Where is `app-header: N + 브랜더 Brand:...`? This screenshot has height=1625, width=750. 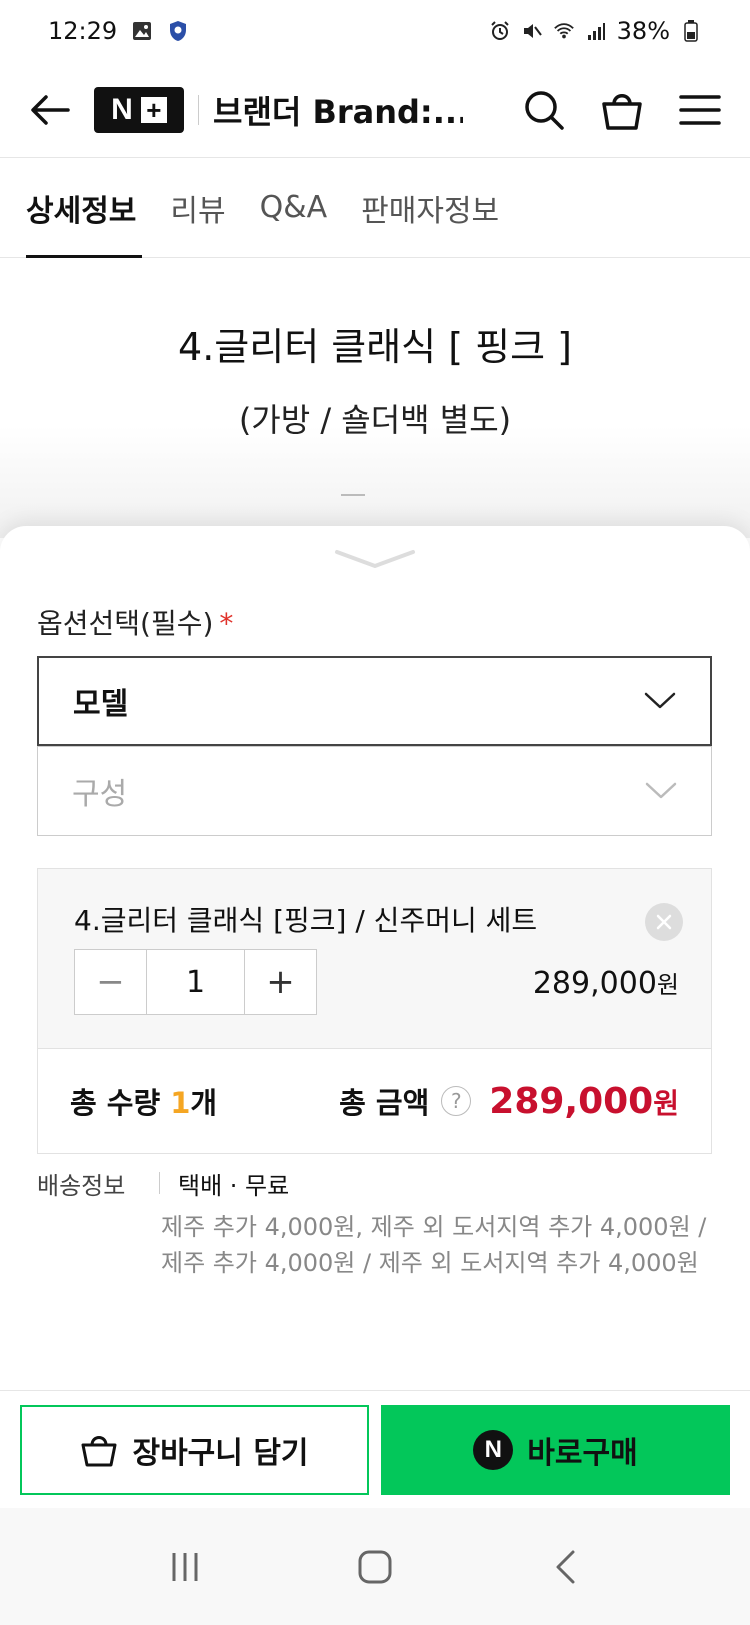 app-header: N + 브랜더 Brand:... is located at coordinates (375, 110).